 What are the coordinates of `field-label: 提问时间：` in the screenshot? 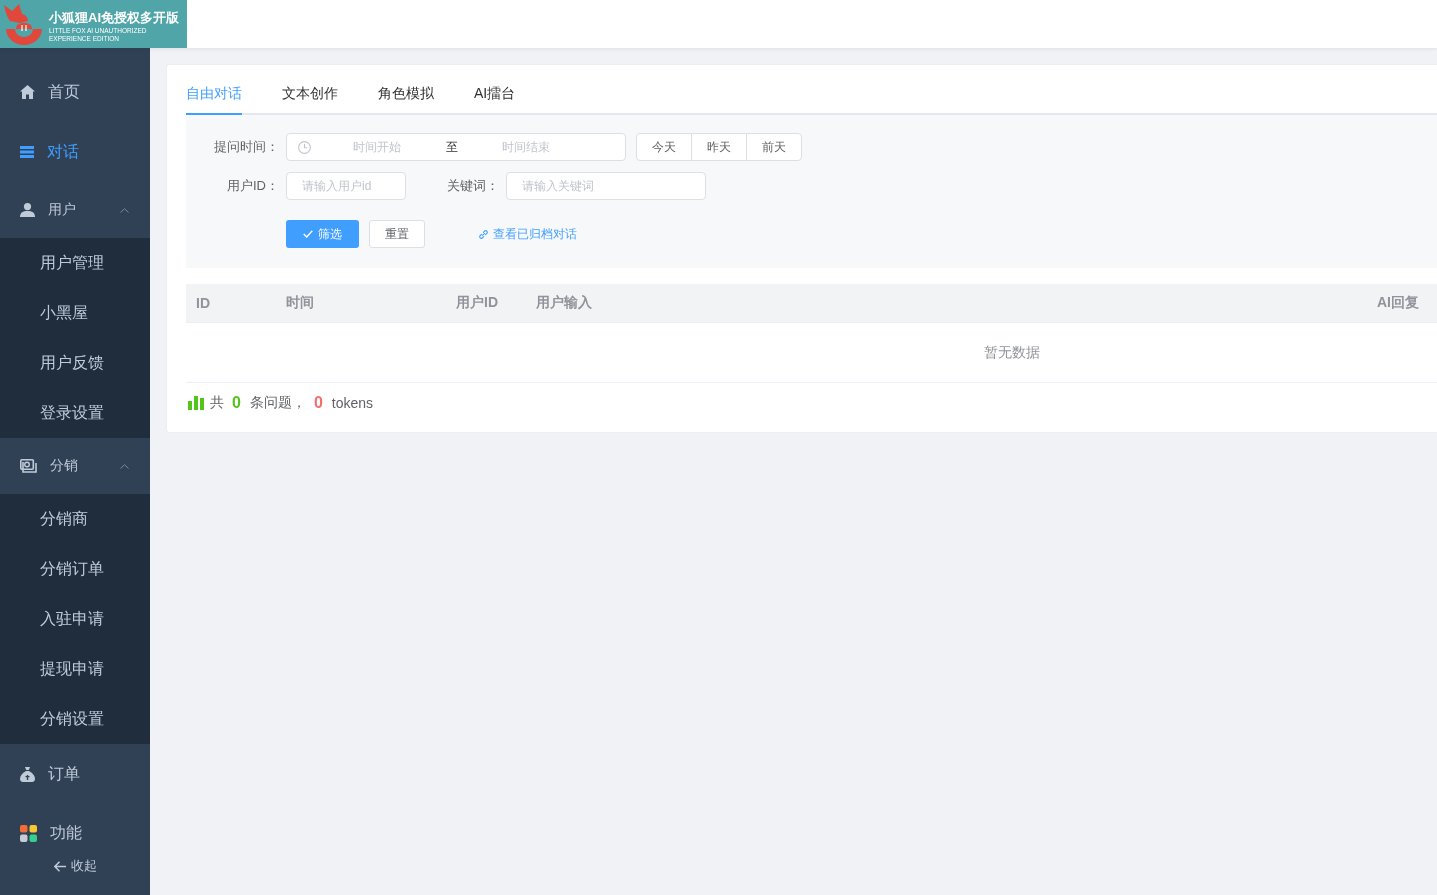 It's located at (246, 147).